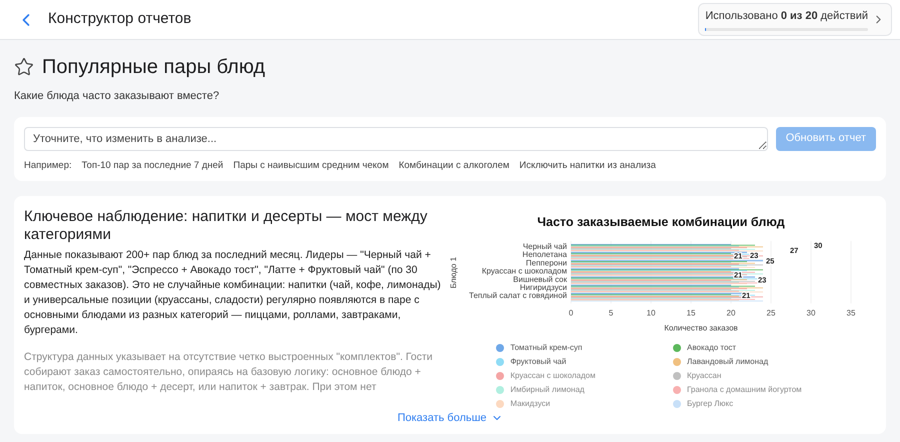 This screenshot has height=442, width=900. I want to click on insight-paragraph: Структура данных указывает на отсутствие четко выстроенных "комплектов". Гости собирают заказ самостоятельно, опираясь на базовую логику: основное блюдо + напиток, основное блюдо + десерт, или напиток + завтрак. При этом нет, so click(229, 372).